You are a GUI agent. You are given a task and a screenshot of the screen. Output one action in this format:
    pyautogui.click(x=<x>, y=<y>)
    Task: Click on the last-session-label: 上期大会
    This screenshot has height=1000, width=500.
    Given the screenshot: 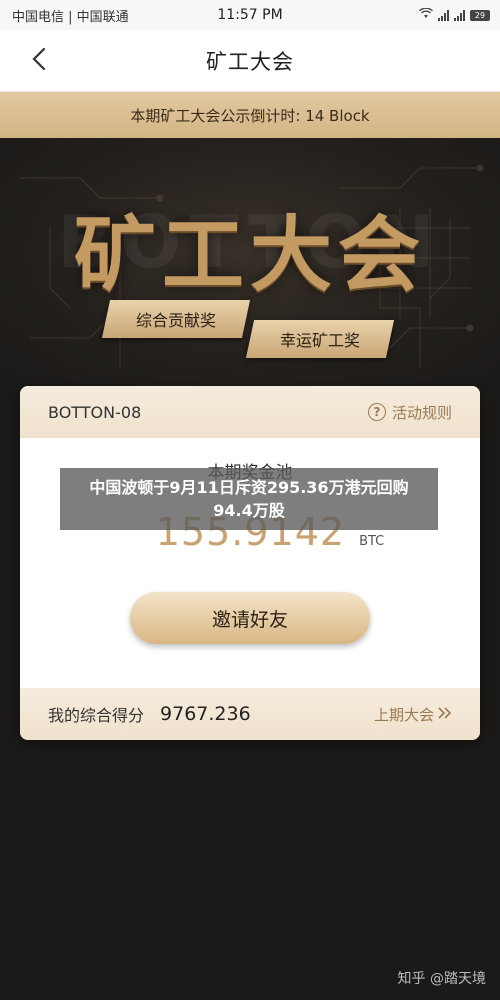 What is the action you would take?
    pyautogui.click(x=403, y=714)
    